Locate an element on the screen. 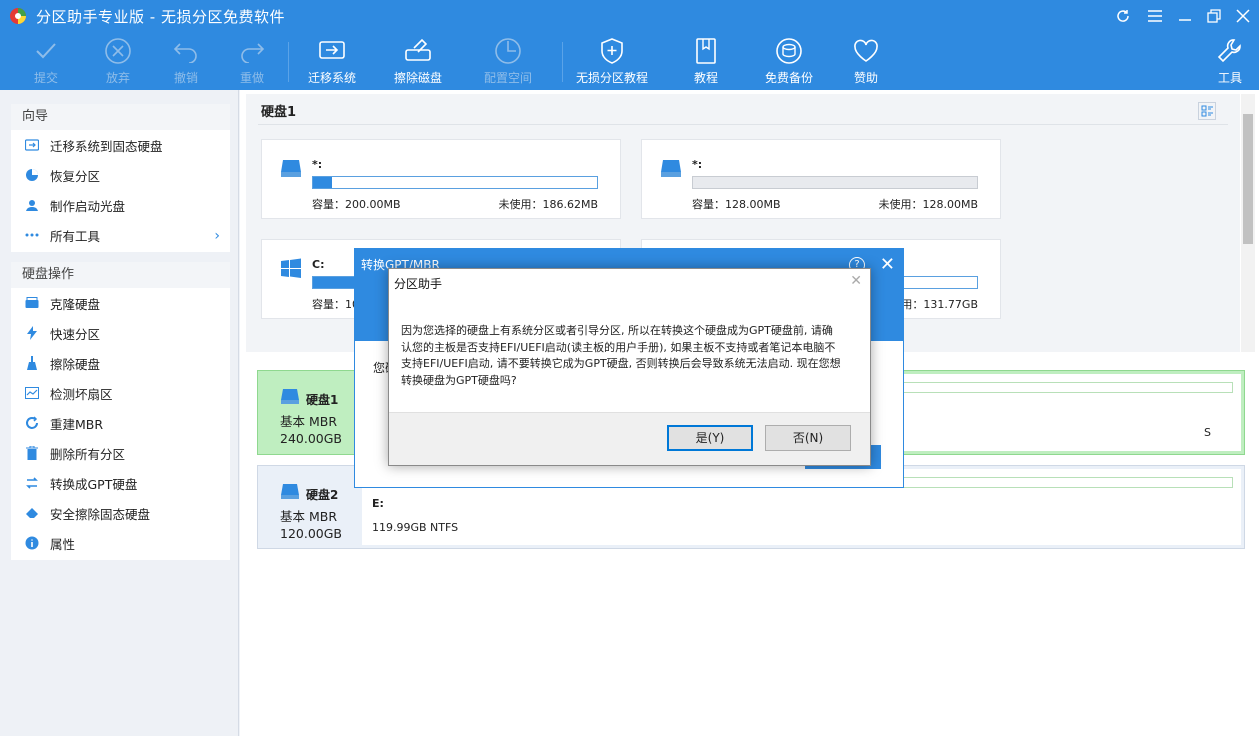 This screenshot has height=736, width=1259. sidebar-item-quick-partition: 快速分区 is located at coordinates (120, 333).